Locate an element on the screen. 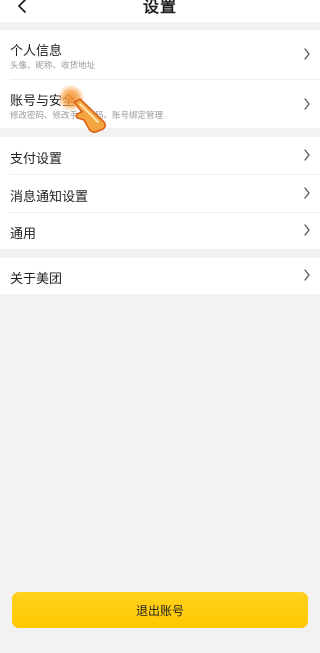  settings-item-title: 个人信息 is located at coordinates (36, 51).